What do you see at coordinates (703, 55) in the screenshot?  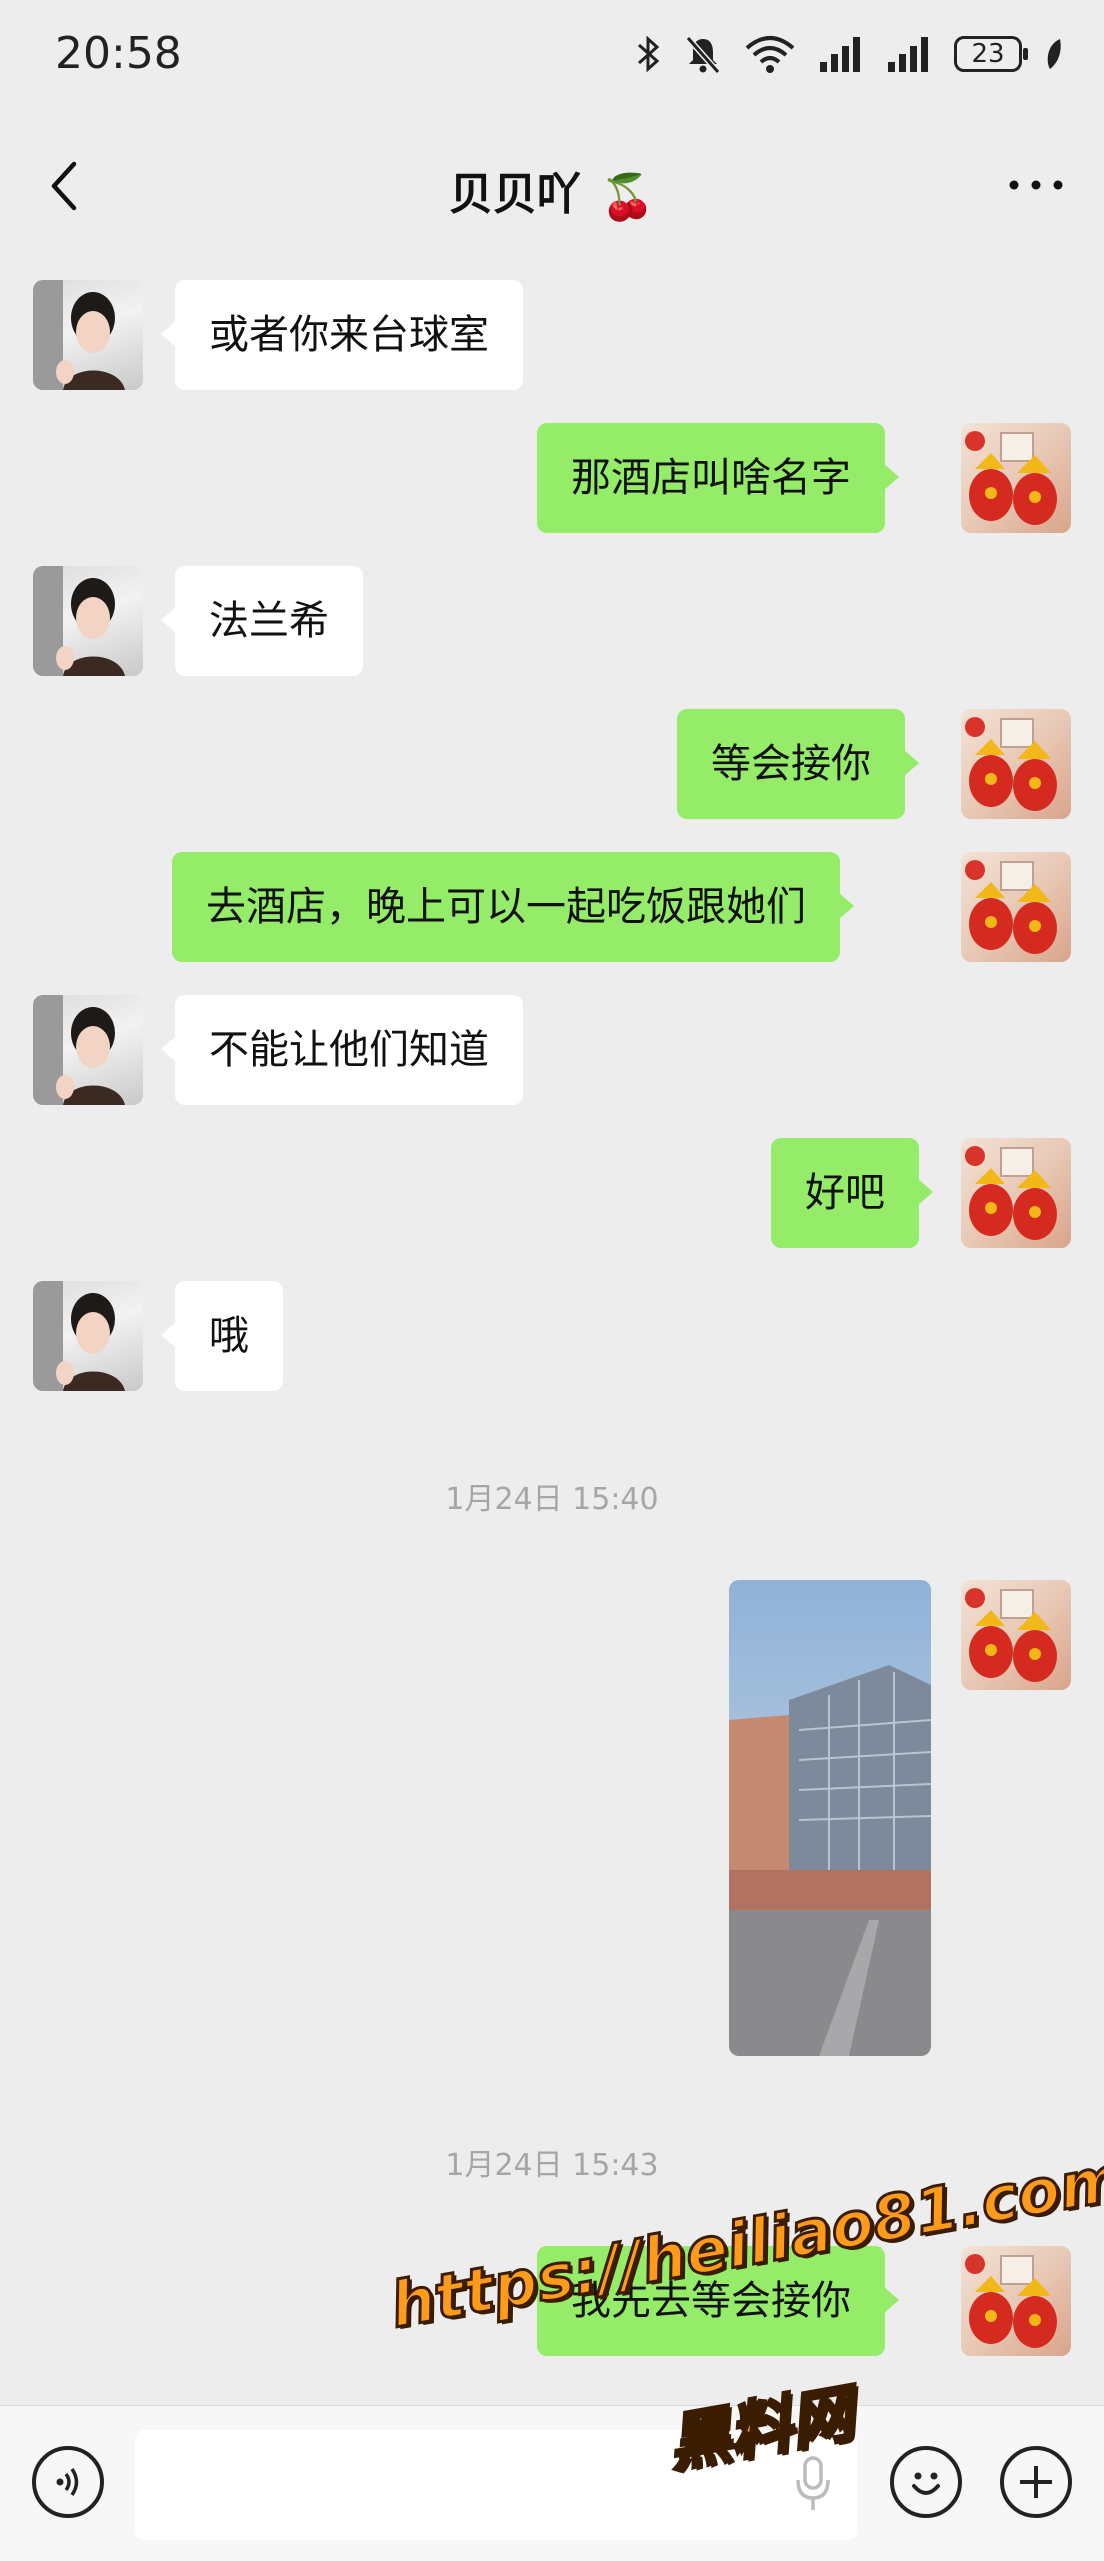 I see `mute-bell-icon` at bounding box center [703, 55].